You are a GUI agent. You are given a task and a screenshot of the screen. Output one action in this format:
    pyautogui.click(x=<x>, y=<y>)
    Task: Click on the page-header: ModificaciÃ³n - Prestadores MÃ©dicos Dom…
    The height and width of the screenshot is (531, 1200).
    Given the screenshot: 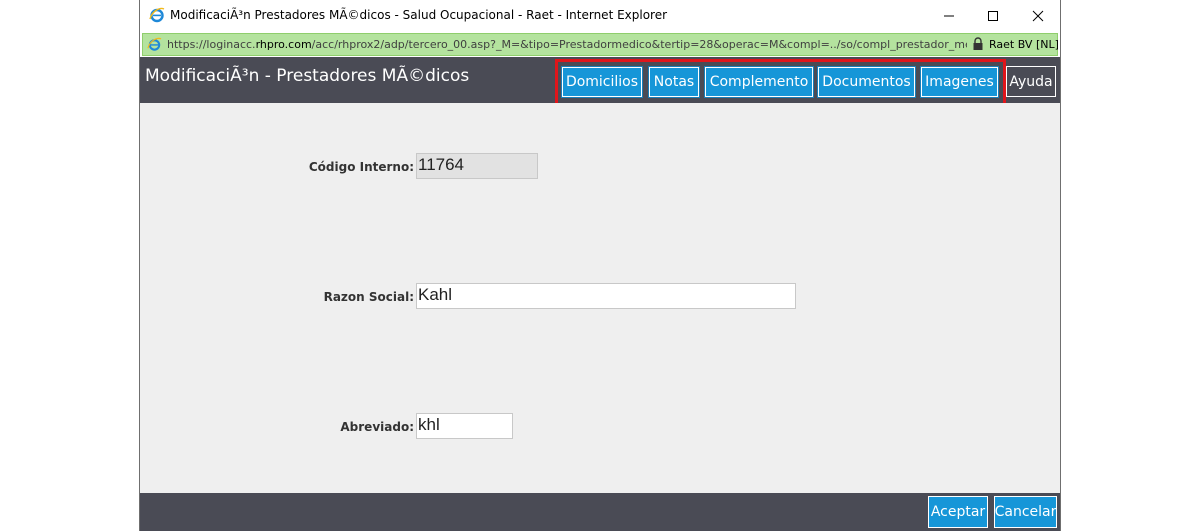 What is the action you would take?
    pyautogui.click(x=600, y=81)
    